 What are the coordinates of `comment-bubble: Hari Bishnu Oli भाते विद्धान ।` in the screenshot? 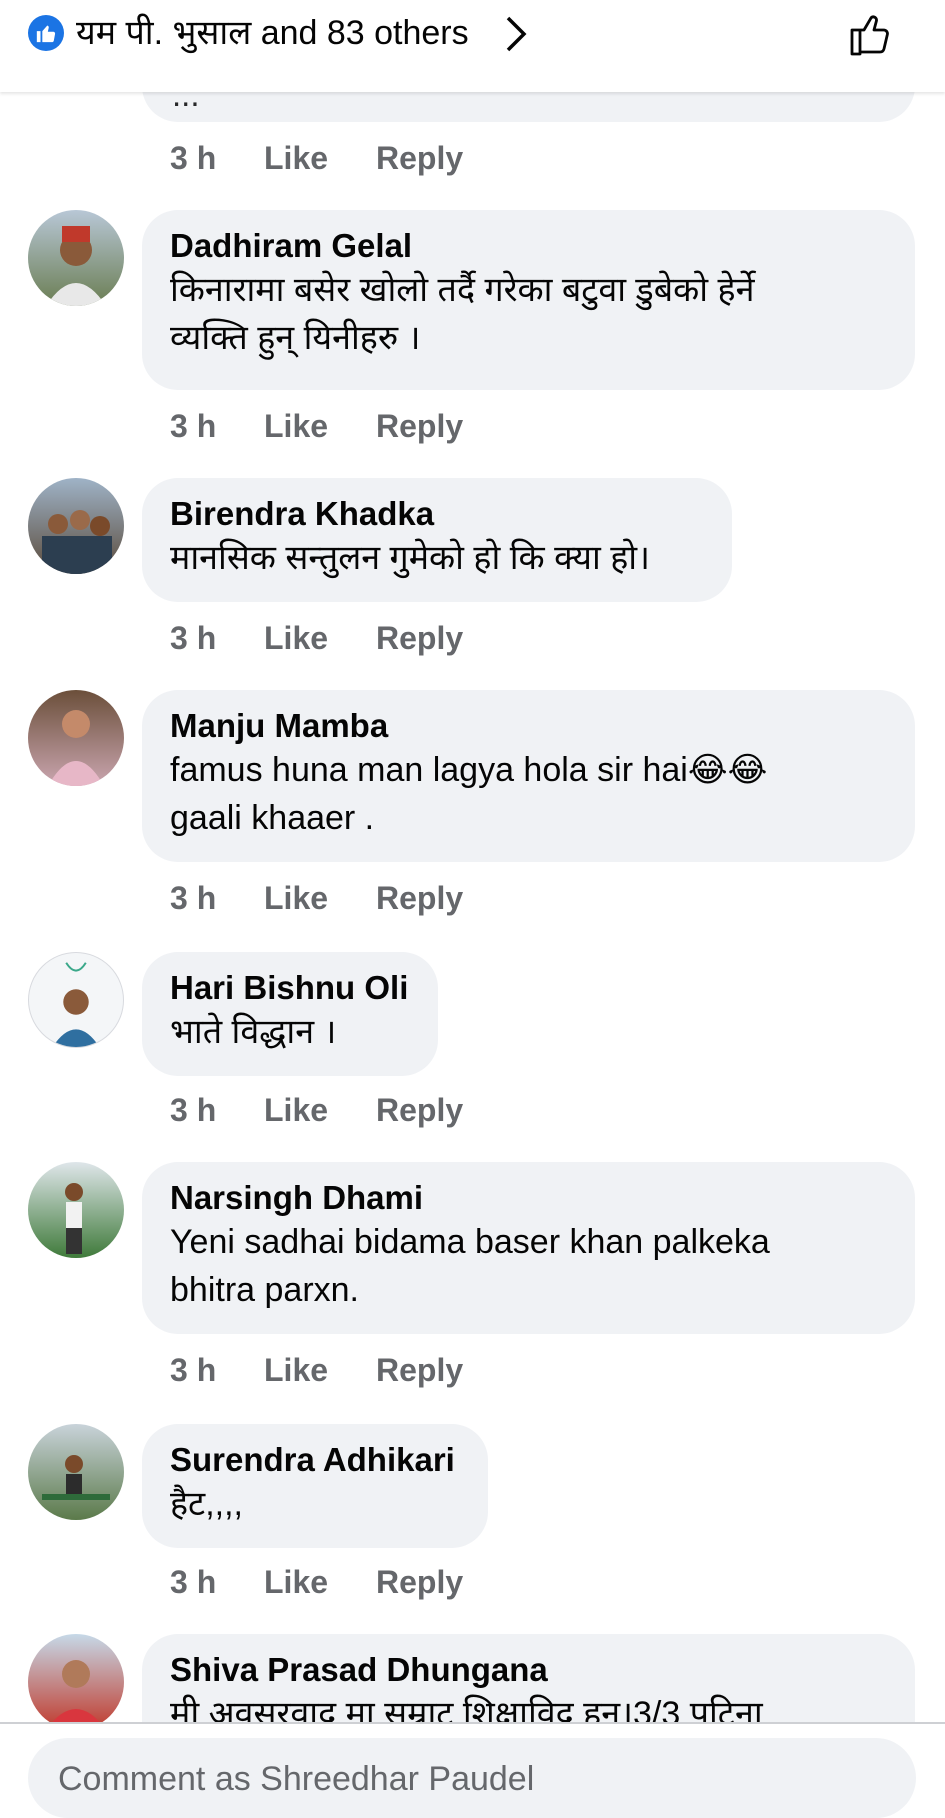 It's located at (290, 1014).